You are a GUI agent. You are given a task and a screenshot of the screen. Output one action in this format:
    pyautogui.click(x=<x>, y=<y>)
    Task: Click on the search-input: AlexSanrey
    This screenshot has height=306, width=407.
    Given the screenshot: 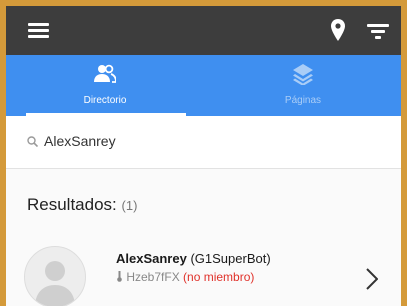 What is the action you would take?
    pyautogui.click(x=80, y=141)
    